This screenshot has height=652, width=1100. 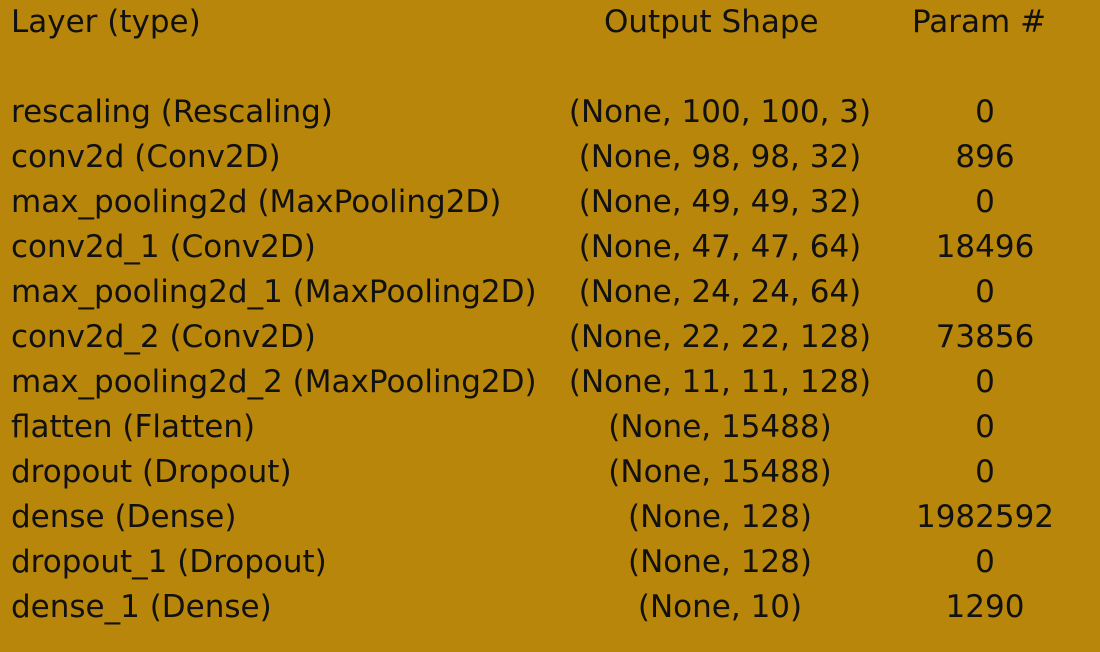 What do you see at coordinates (146, 157) in the screenshot?
I see `layer-name: conv2d (Conv2D)` at bounding box center [146, 157].